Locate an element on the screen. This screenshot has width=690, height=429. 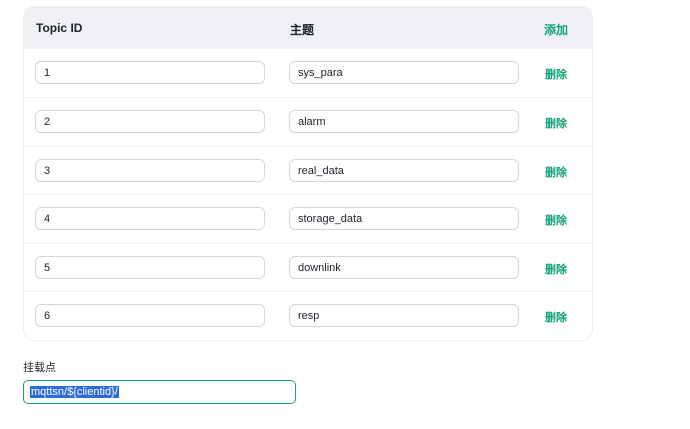
table-row: 4 storage_data 删除 is located at coordinates (308, 218).